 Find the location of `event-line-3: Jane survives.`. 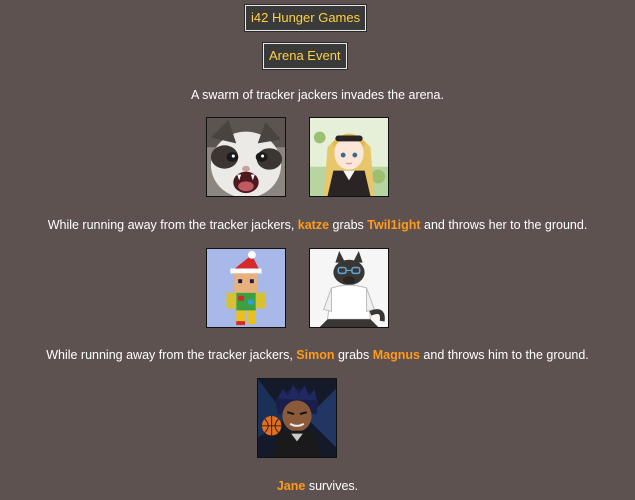

event-line-3: Jane survives. is located at coordinates (317, 486).